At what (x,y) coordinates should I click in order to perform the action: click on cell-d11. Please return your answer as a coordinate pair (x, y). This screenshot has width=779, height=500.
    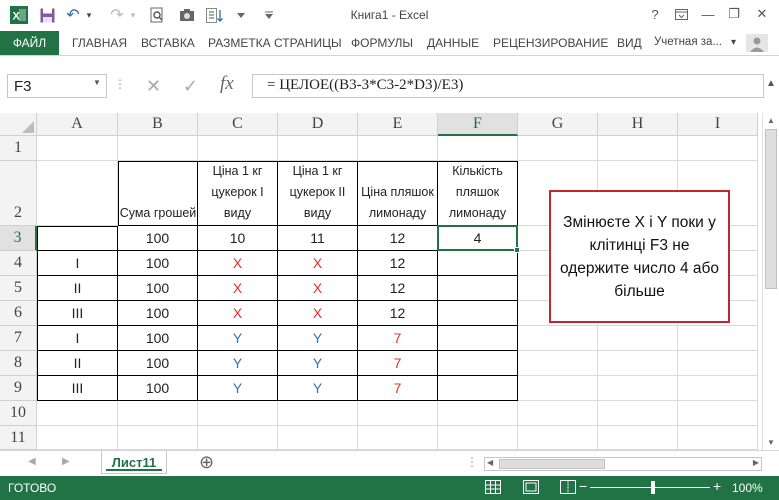
    Looking at the image, I should click on (318, 438).